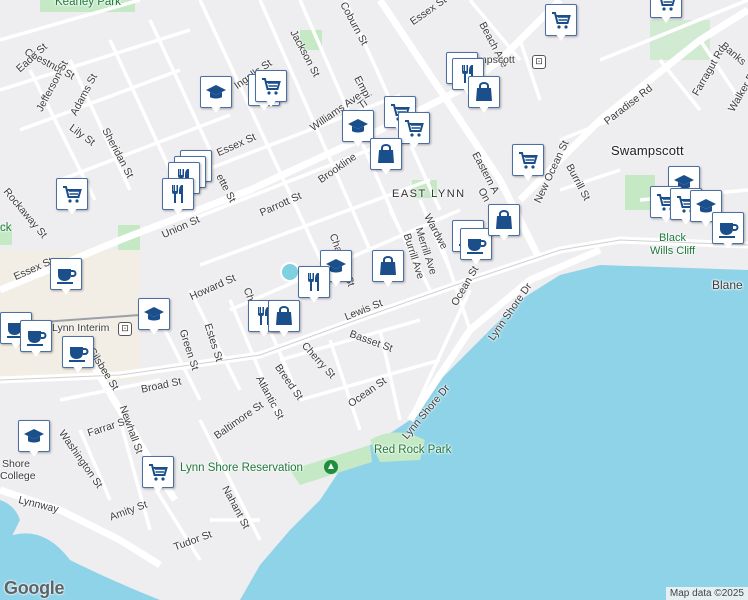 The width and height of the screenshot is (748, 600). What do you see at coordinates (10, 520) in the screenshot?
I see `water-southwest` at bounding box center [10, 520].